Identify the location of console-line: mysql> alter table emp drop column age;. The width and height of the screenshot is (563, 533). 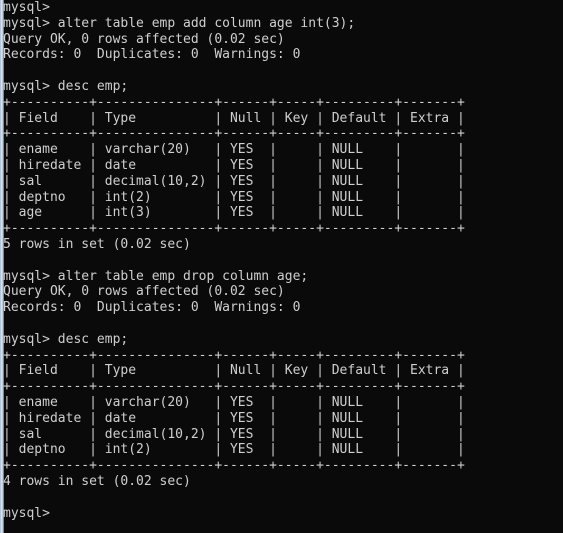
(156, 276).